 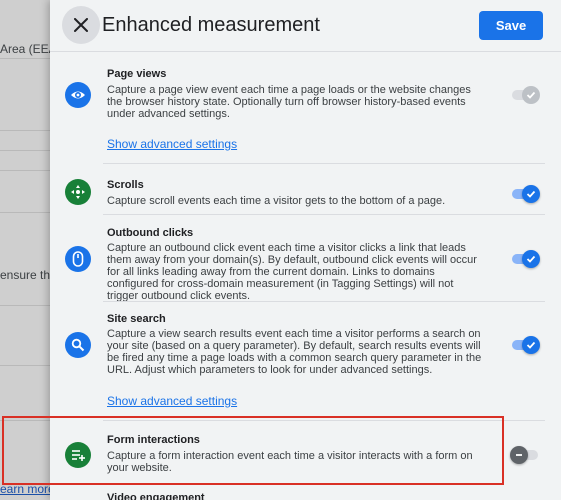 I want to click on scrolls-toggle, so click(x=525, y=194).